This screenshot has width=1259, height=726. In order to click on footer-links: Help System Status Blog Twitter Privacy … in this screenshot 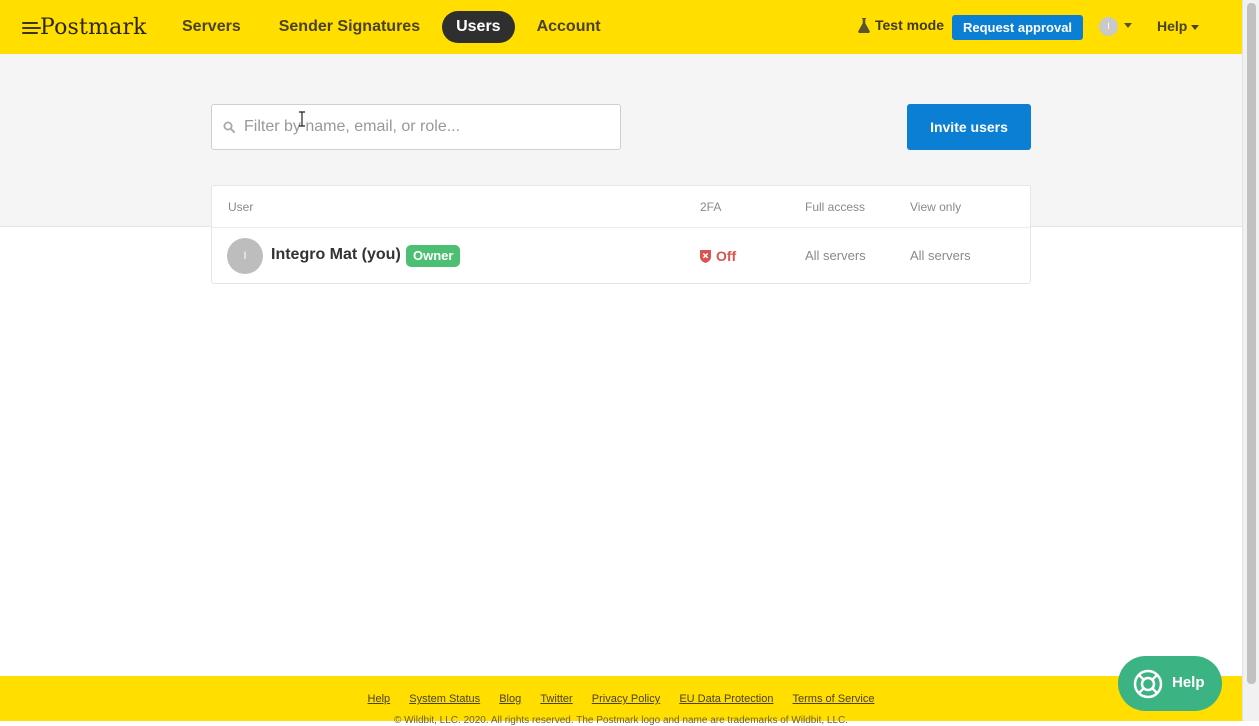, I will do `click(621, 699)`.